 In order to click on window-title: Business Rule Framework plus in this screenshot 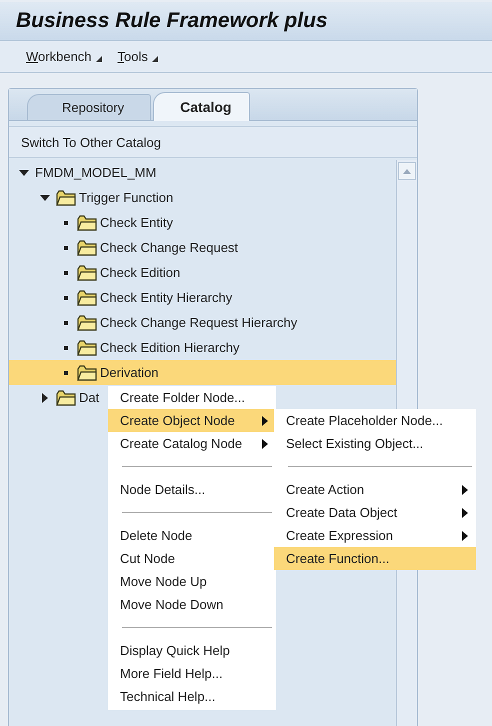, I will do `click(172, 21)`.